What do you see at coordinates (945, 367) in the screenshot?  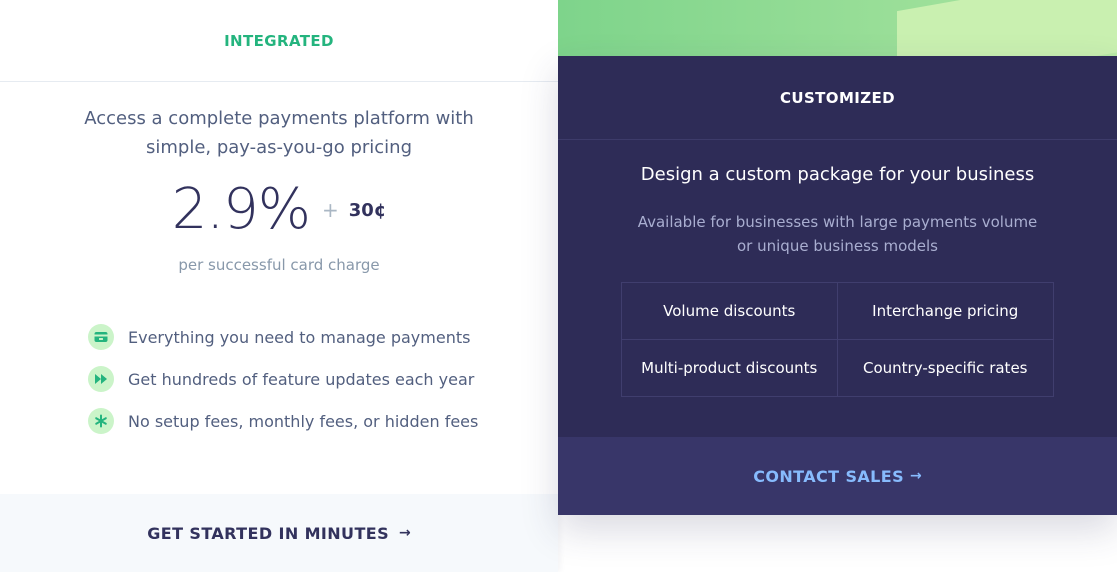 I see `option-country-specific-rates: Country-specific rates` at bounding box center [945, 367].